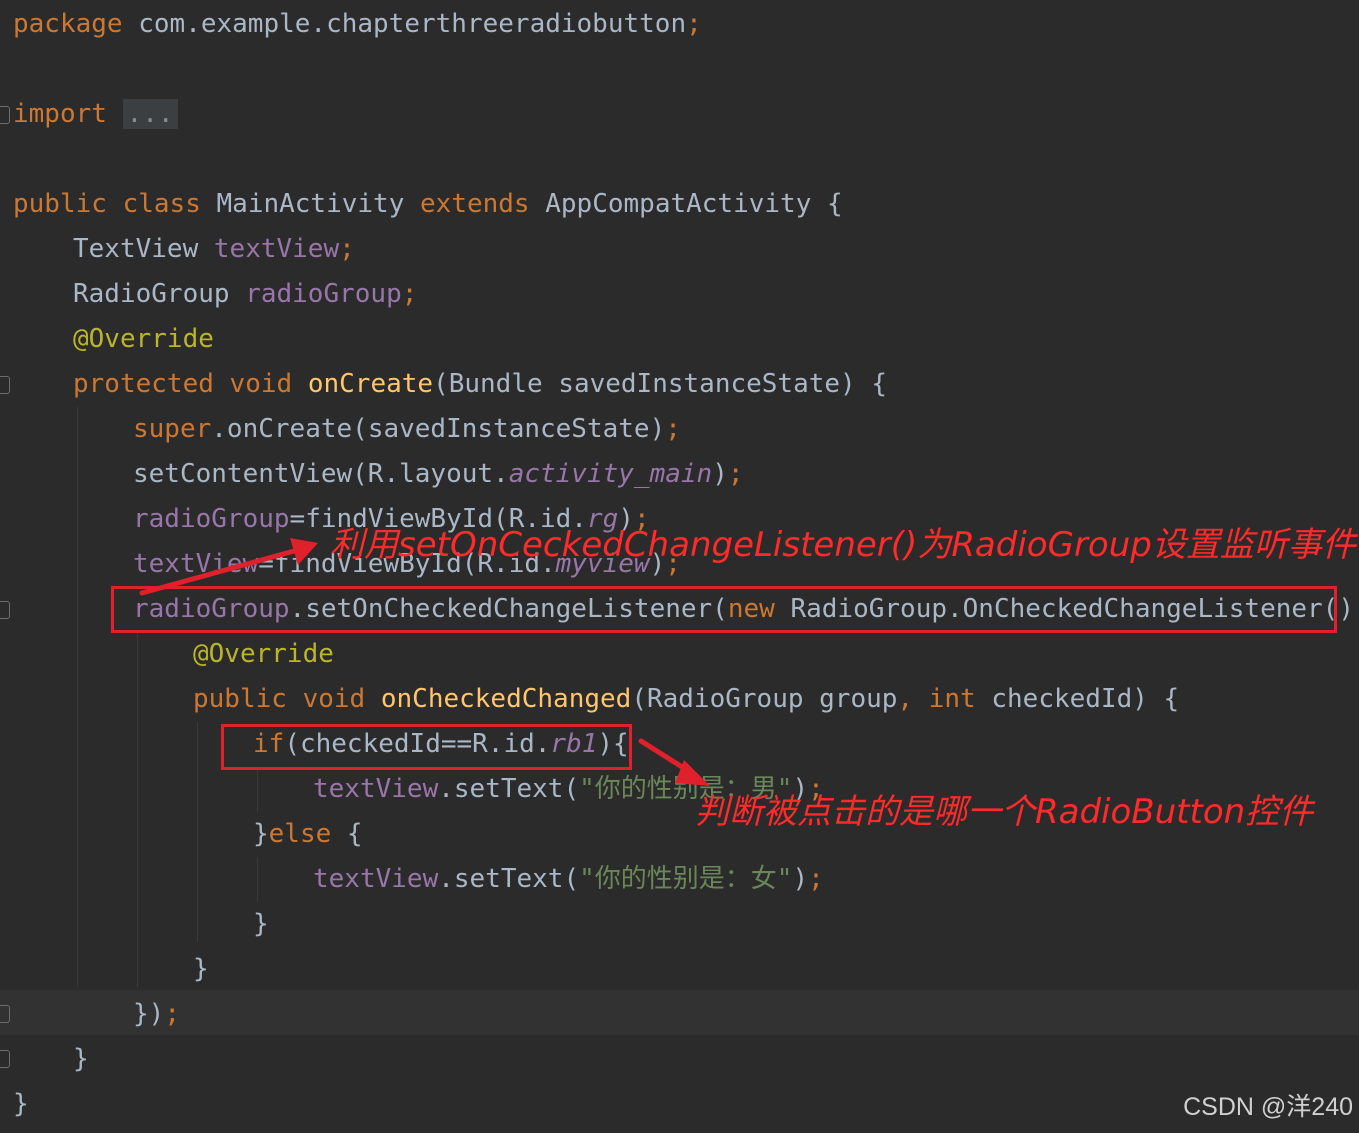 The width and height of the screenshot is (1359, 1133). What do you see at coordinates (1268, 1107) in the screenshot?
I see `watermark: CSDN @洋240` at bounding box center [1268, 1107].